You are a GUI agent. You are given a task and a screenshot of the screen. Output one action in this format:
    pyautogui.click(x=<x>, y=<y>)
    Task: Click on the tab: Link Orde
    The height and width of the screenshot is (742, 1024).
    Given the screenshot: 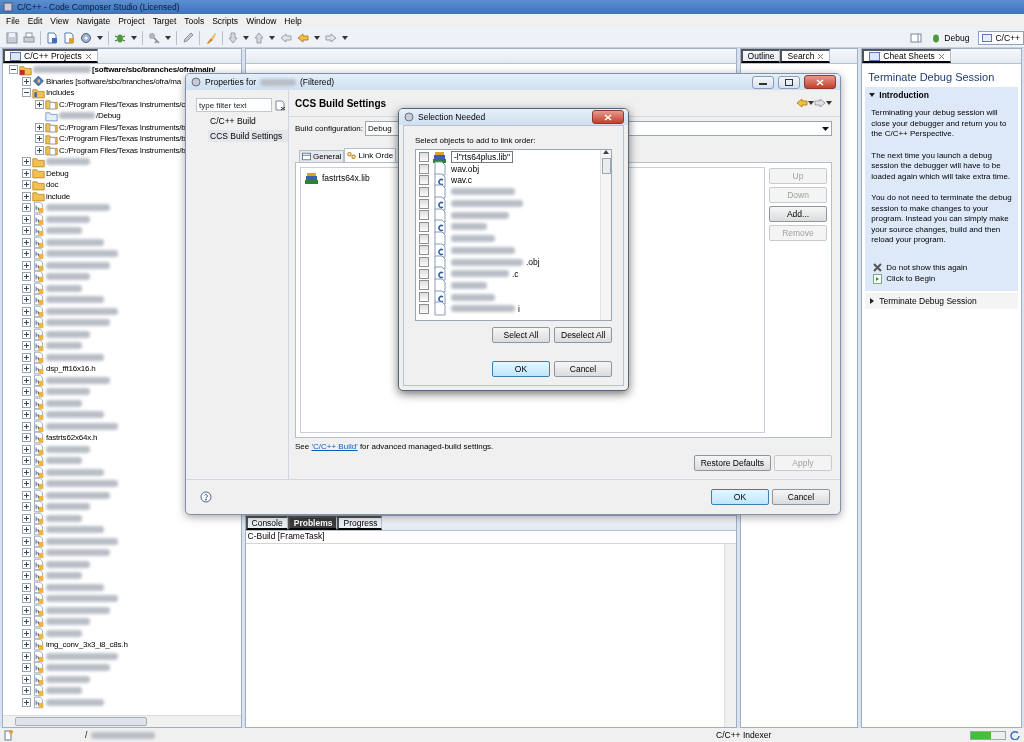 What is the action you would take?
    pyautogui.click(x=370, y=155)
    